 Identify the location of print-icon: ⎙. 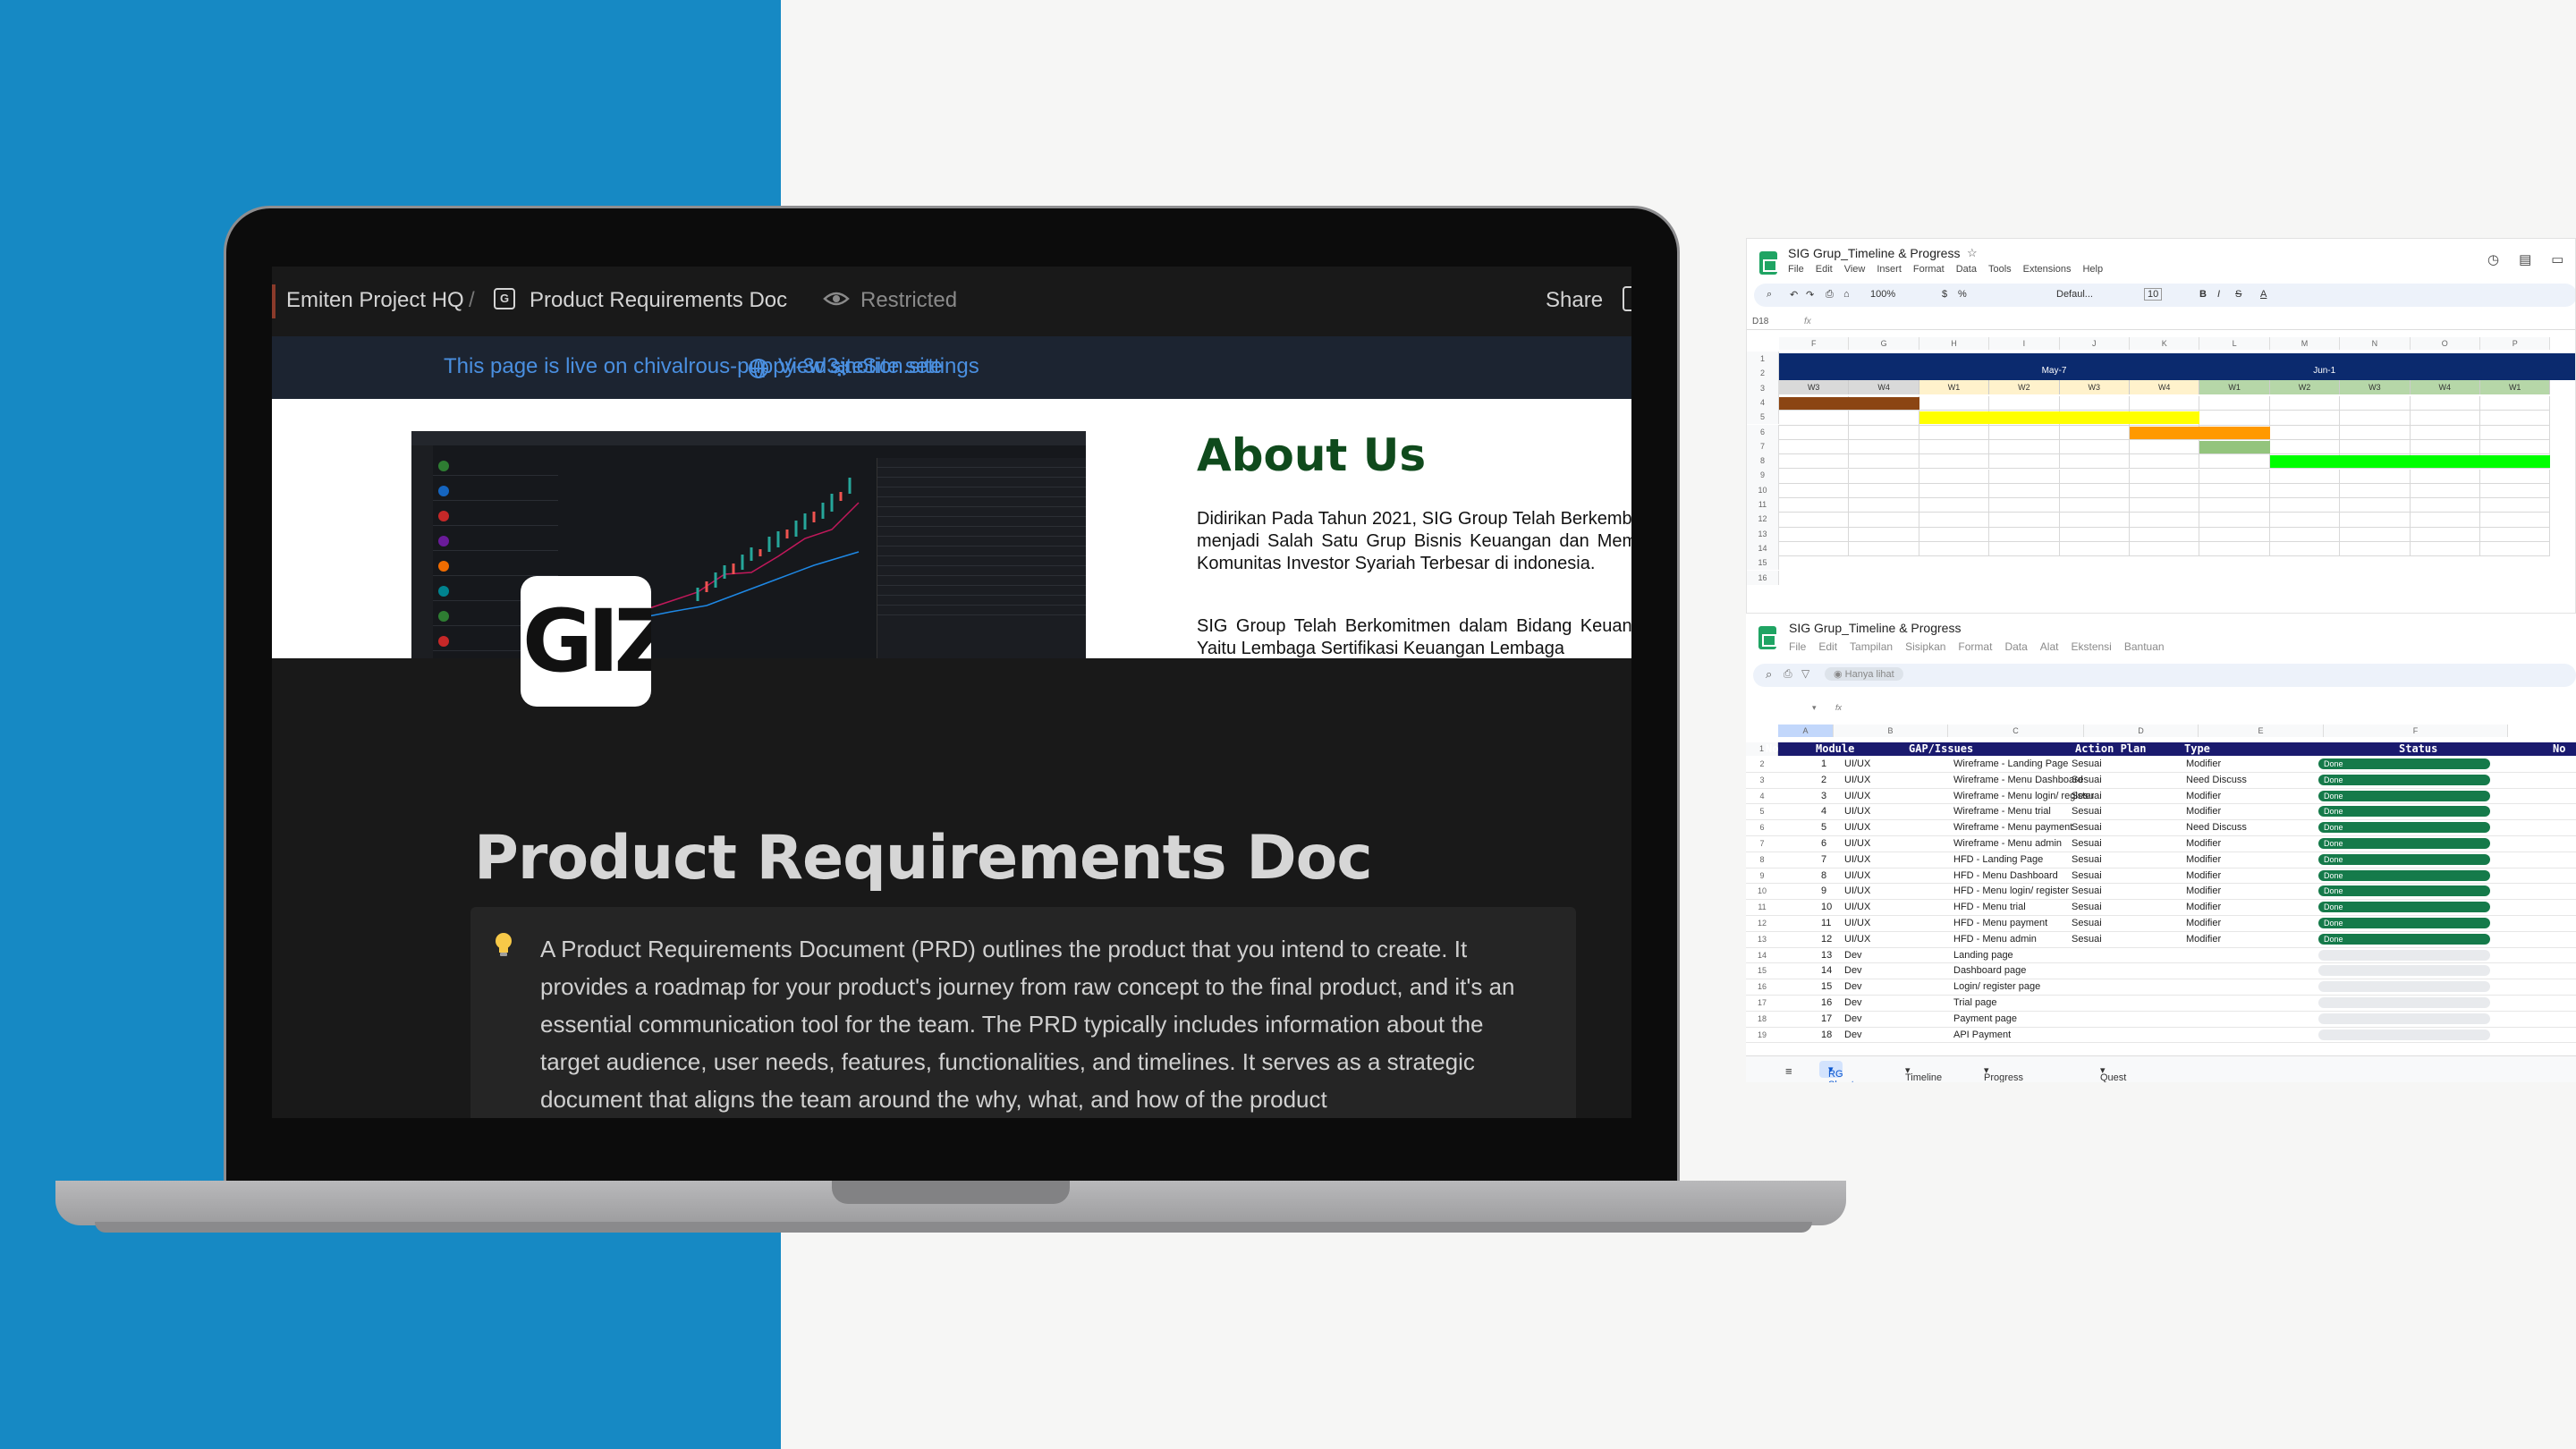
(1788, 674).